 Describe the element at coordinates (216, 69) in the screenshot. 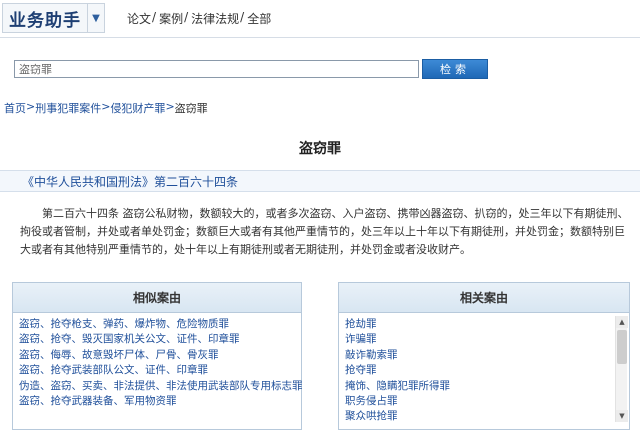

I see `search-input` at that location.